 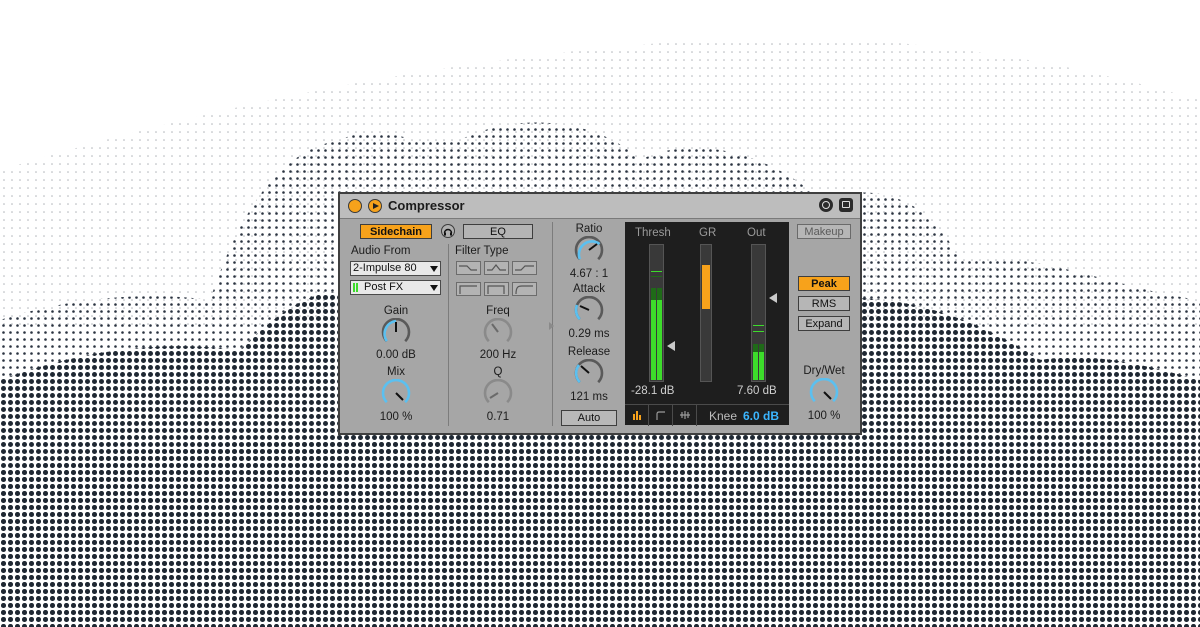 I want to click on activity-view-button, so click(x=685, y=415).